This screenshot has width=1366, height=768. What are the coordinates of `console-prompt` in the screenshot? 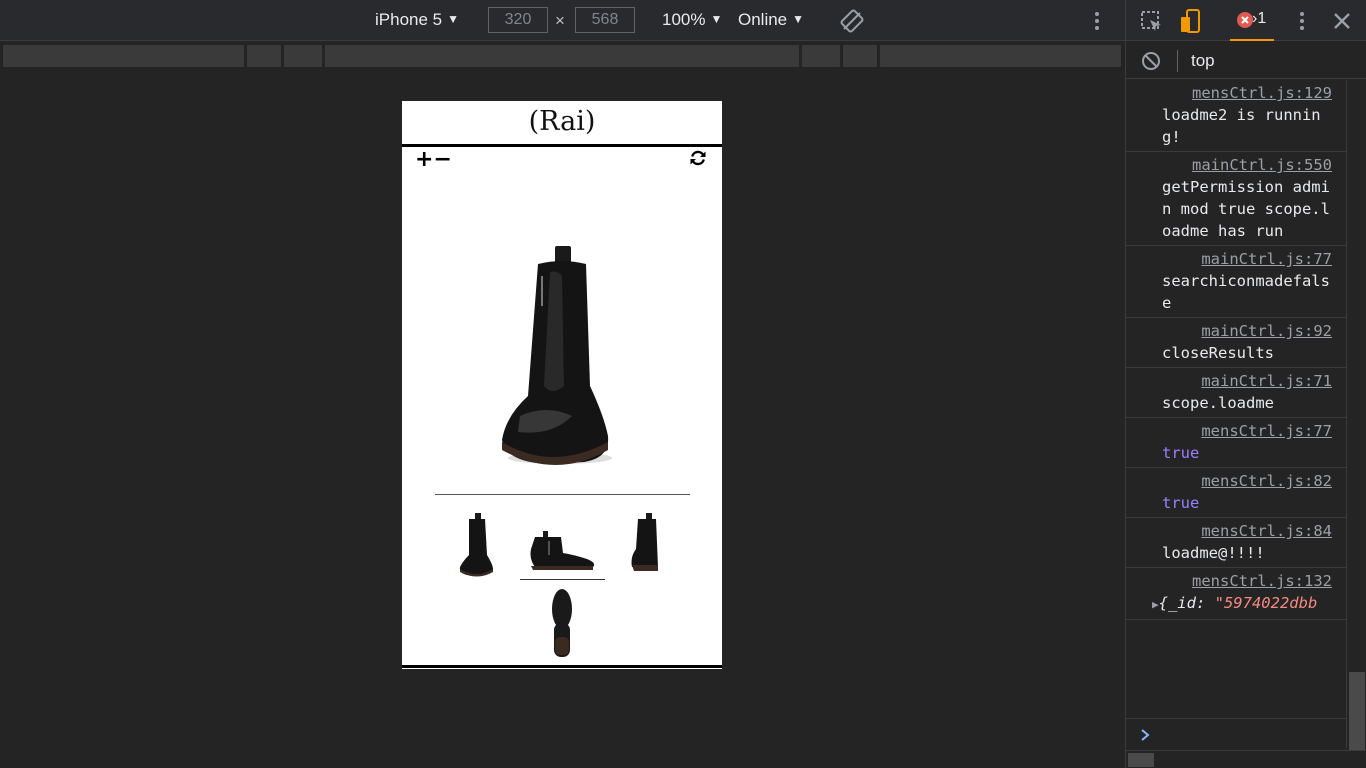 It's located at (1236, 734).